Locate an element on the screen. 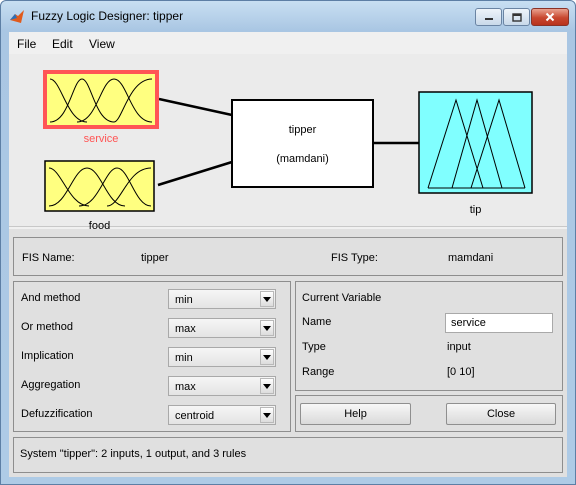  and-method-value: min is located at coordinates (184, 300).